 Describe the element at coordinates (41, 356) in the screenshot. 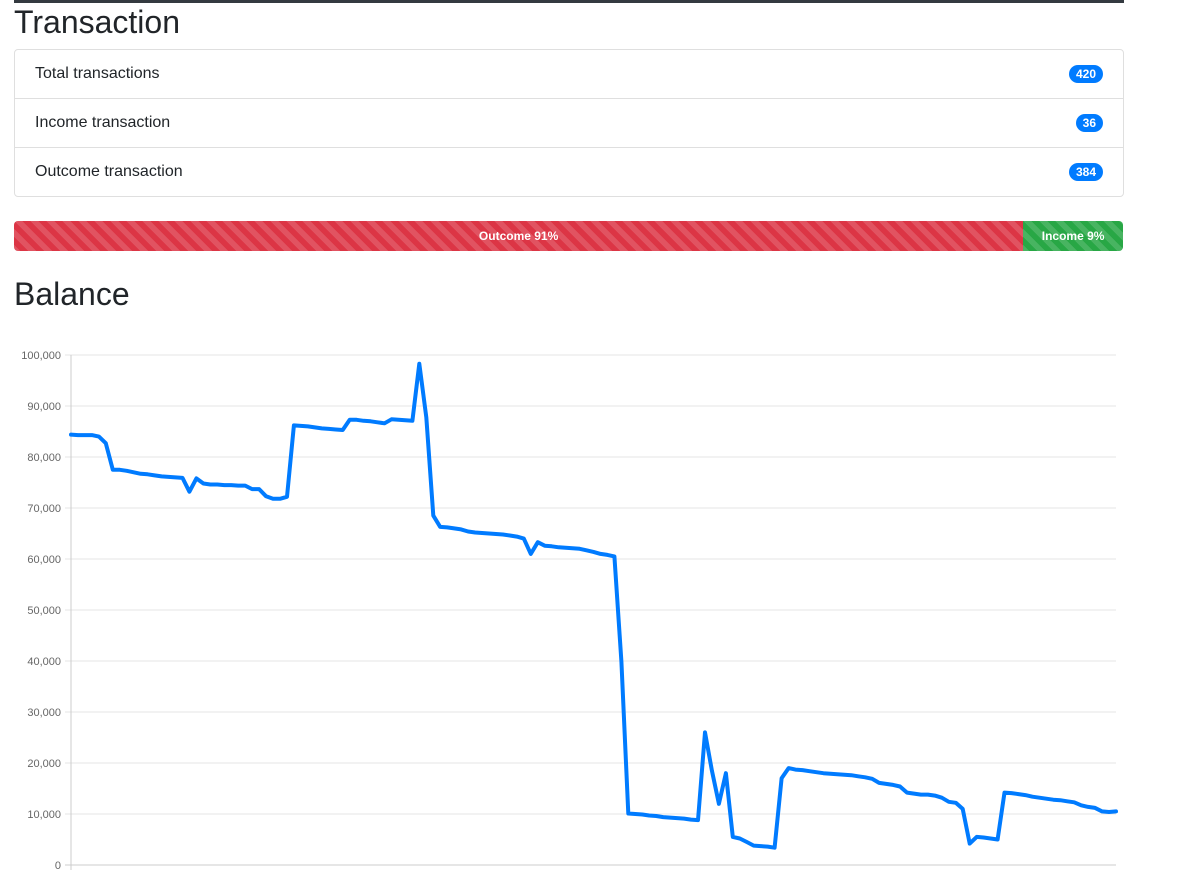

I see `y-tick-label: 100,000` at that location.